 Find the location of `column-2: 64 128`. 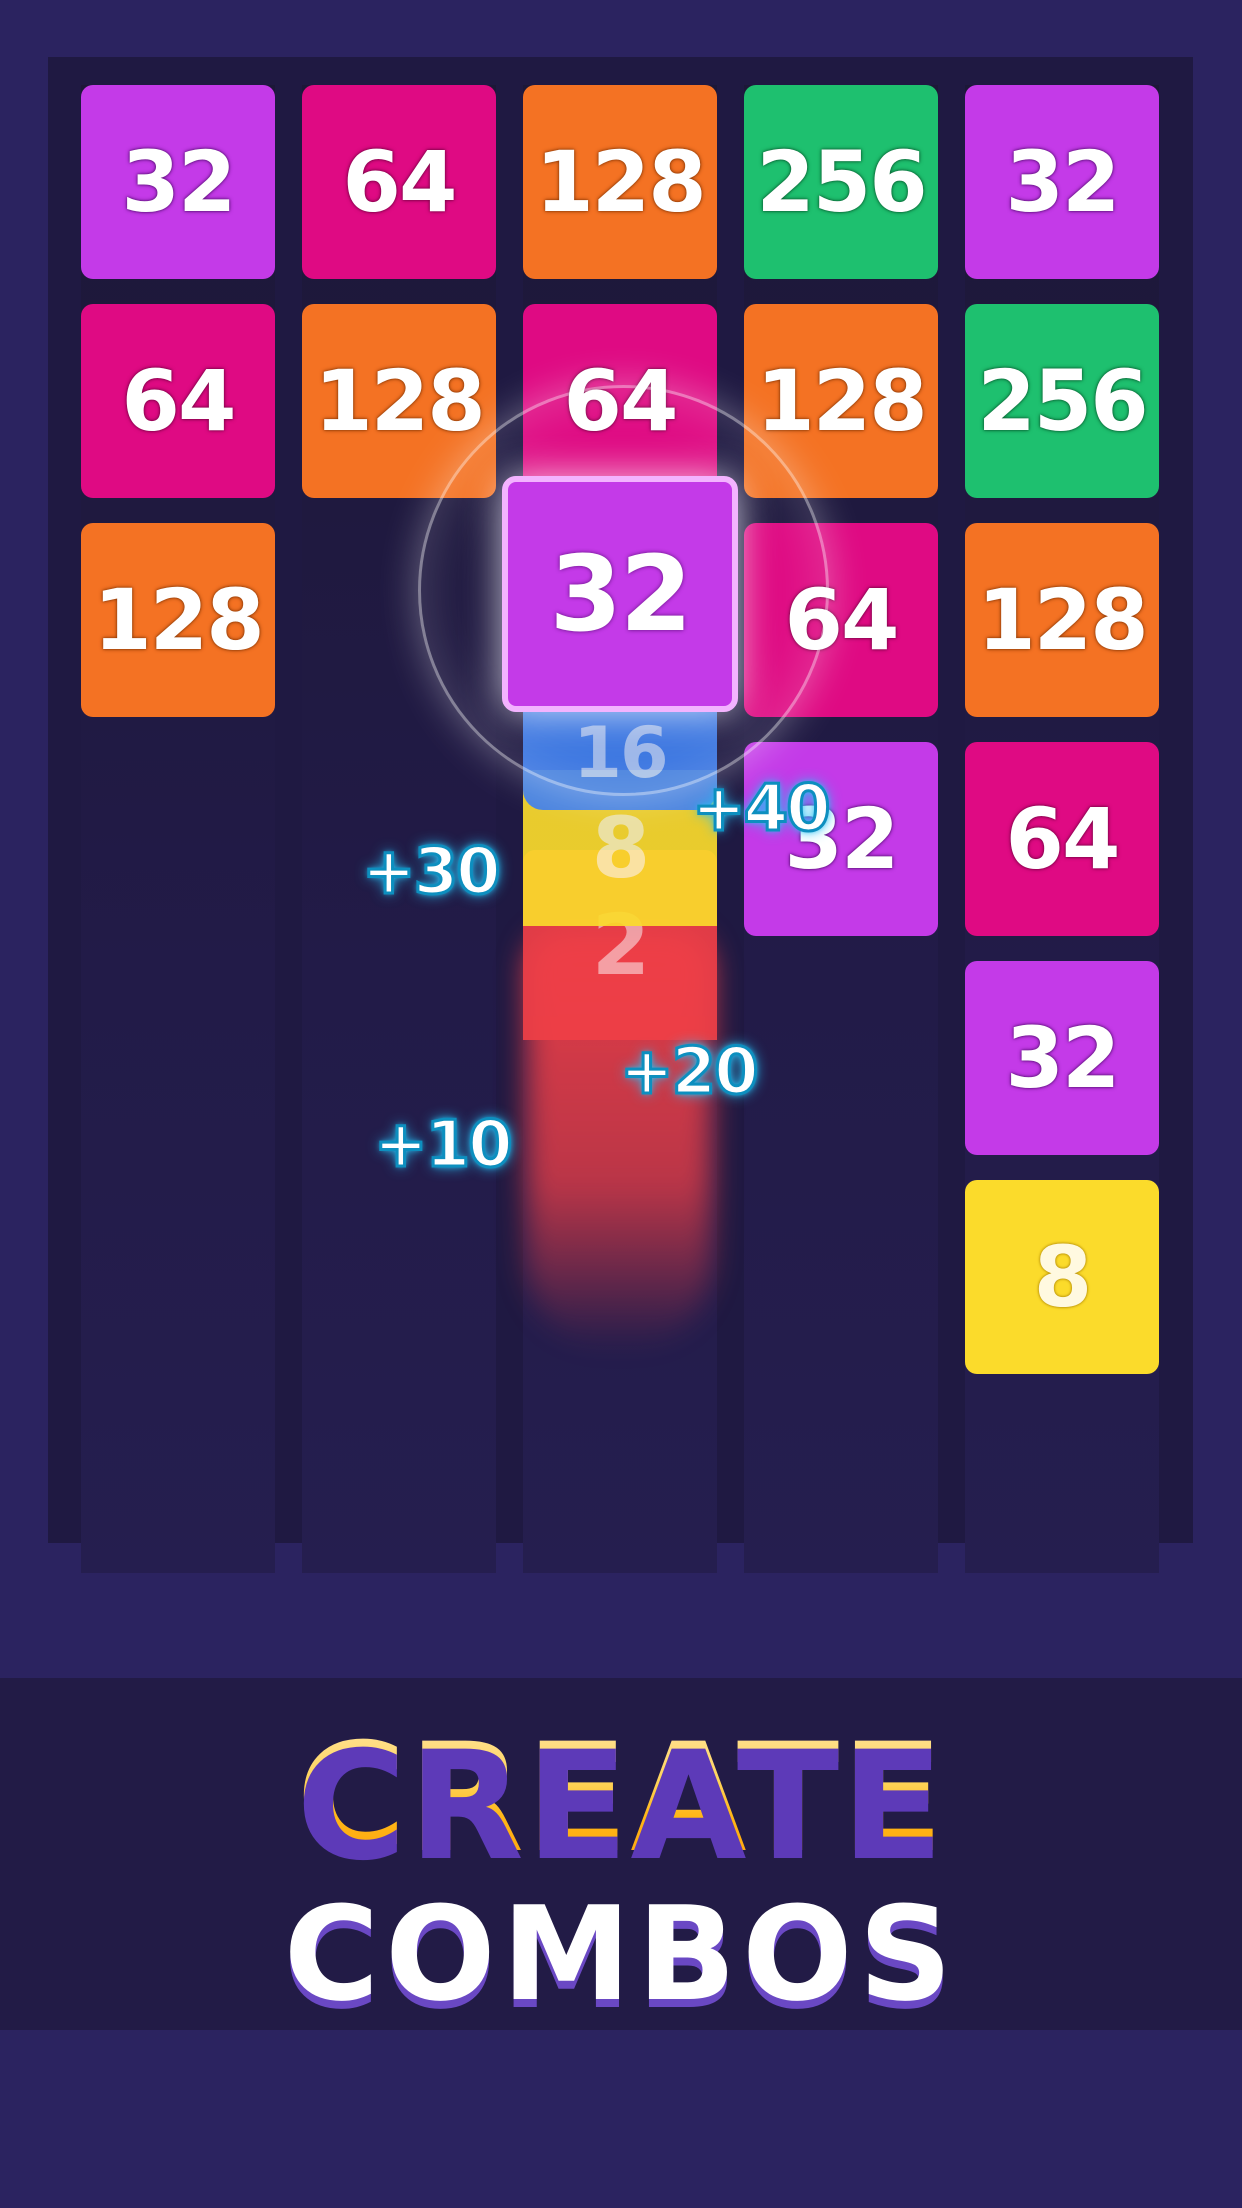

column-2: 64 128 is located at coordinates (399, 829).